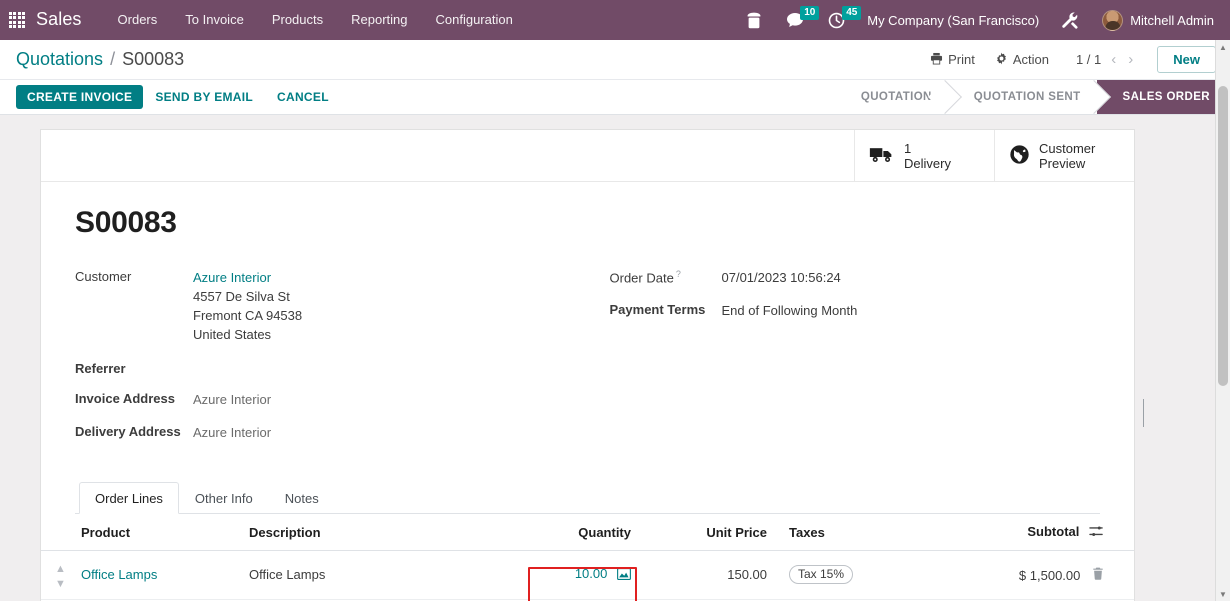 Image resolution: width=1230 pixels, height=601 pixels. Describe the element at coordinates (657, 309) in the screenshot. I see `payment-terms-label: Payment Terms` at that location.